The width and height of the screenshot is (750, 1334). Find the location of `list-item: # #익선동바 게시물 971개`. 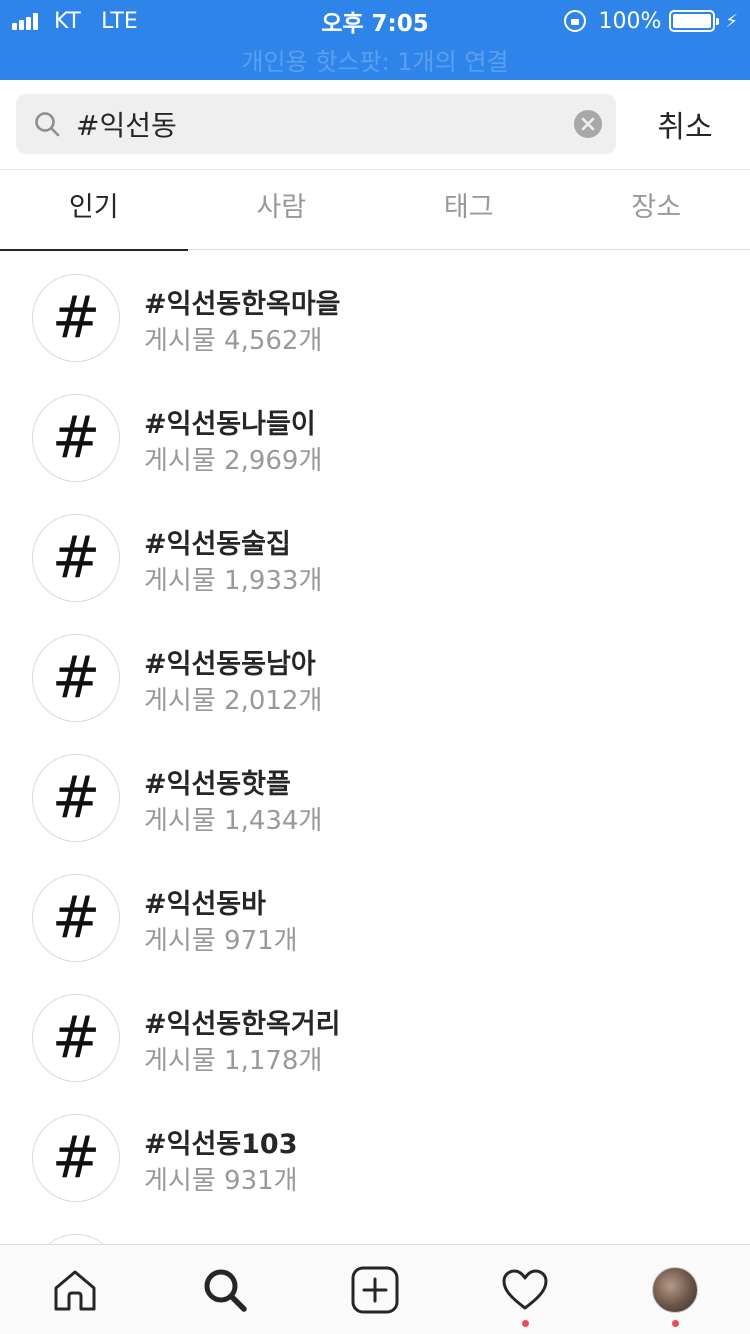

list-item: # #익선동바 게시물 971개 is located at coordinates (375, 918).